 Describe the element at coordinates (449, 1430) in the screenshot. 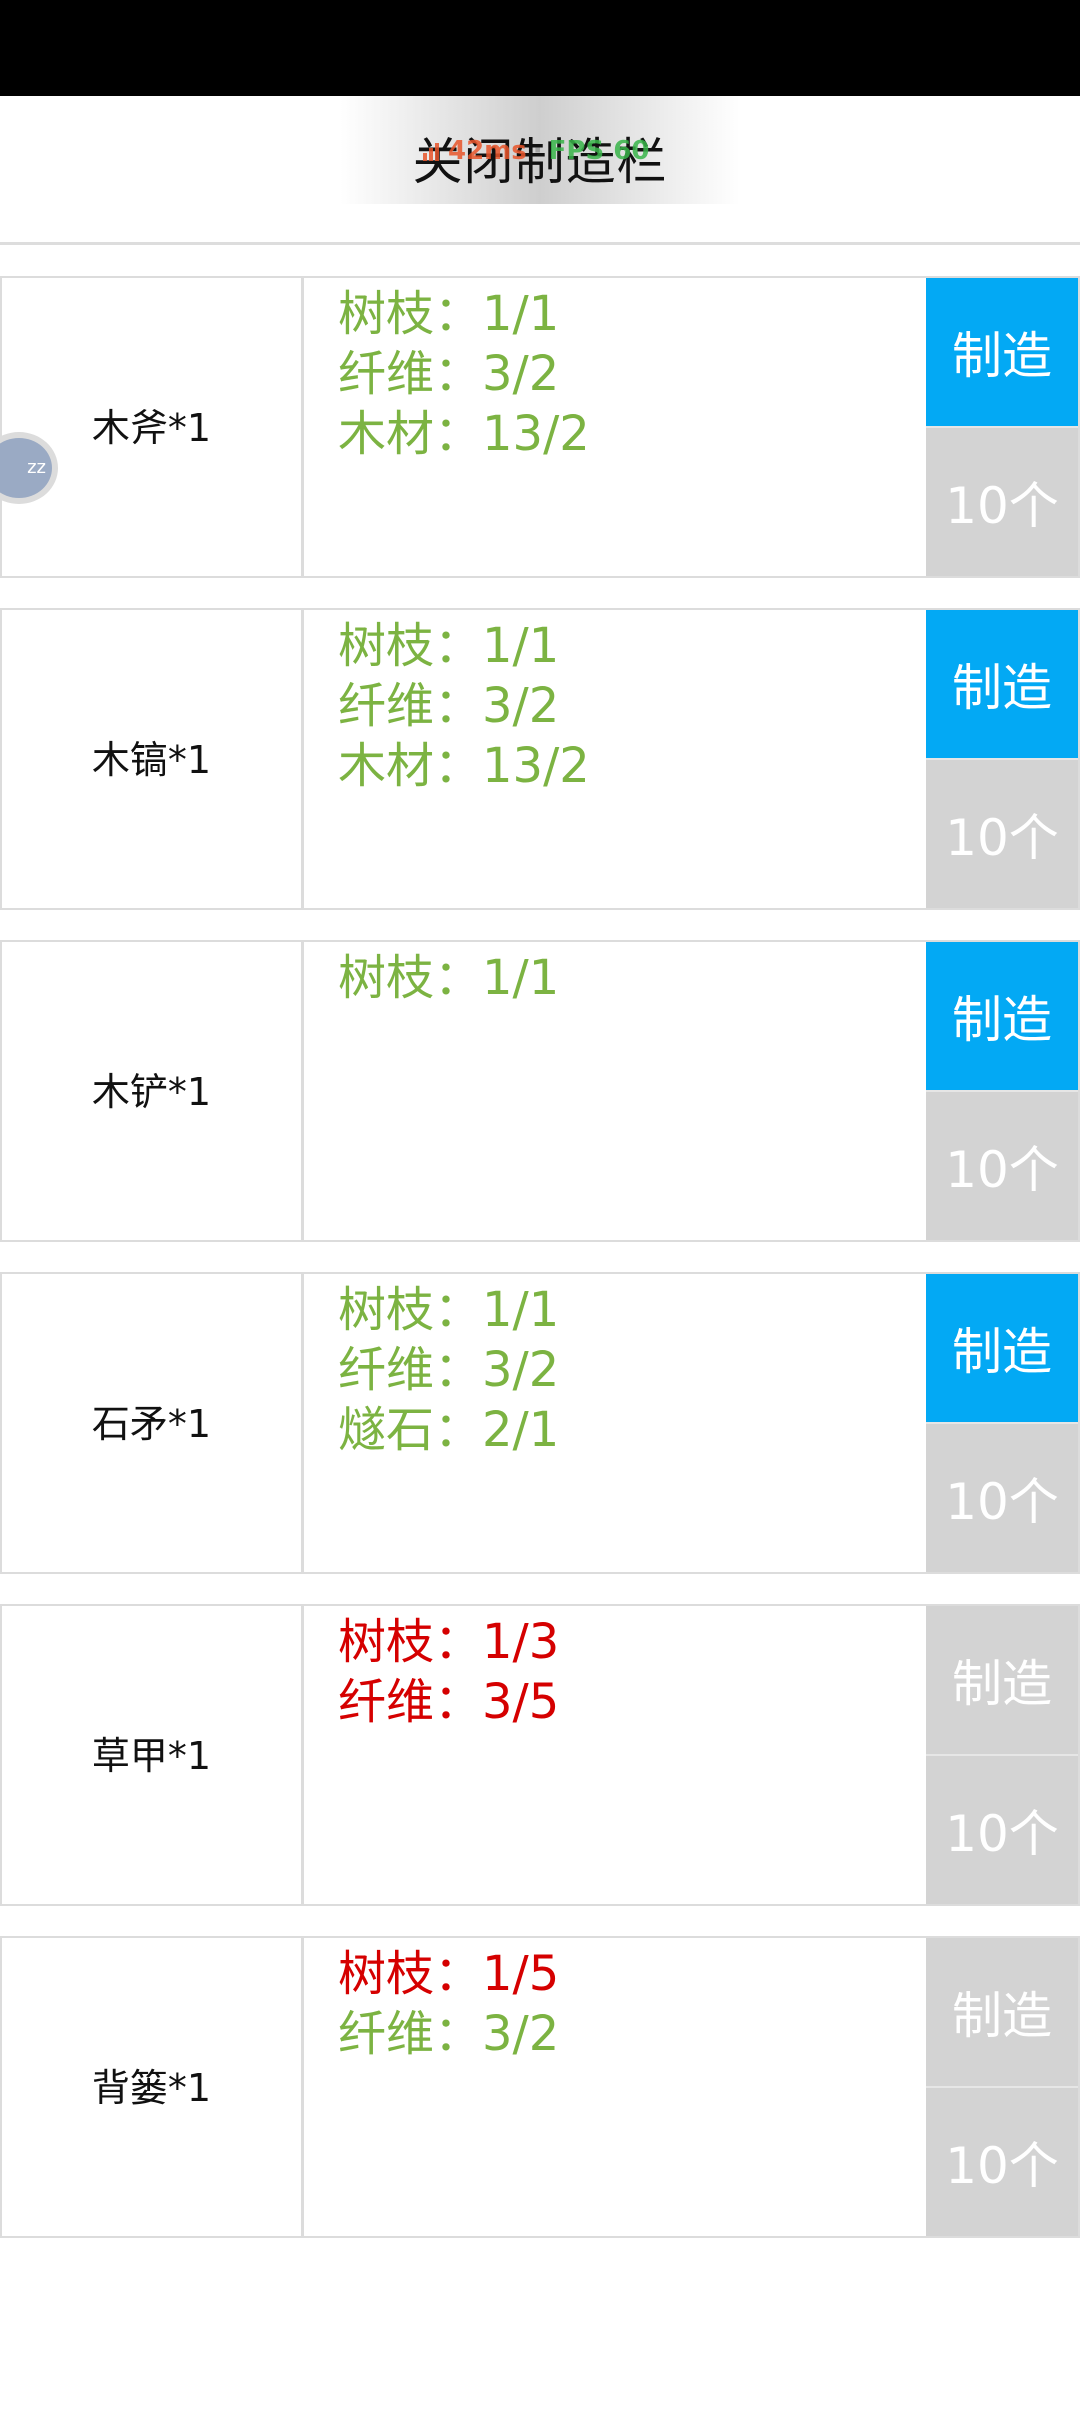

I see `material-requirement-met: 燧石：2/1` at that location.